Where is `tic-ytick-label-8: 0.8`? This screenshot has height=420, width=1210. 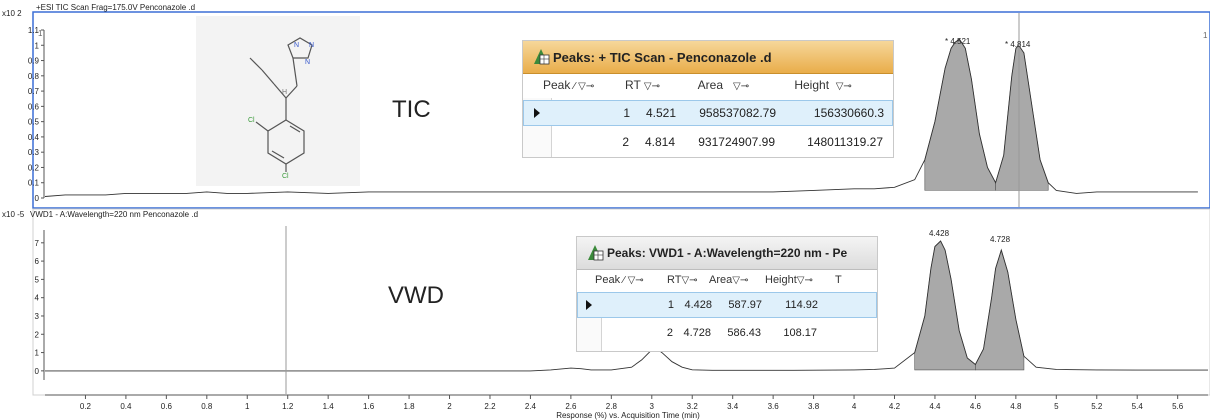 tic-ytick-label-8: 0.8 is located at coordinates (34, 76).